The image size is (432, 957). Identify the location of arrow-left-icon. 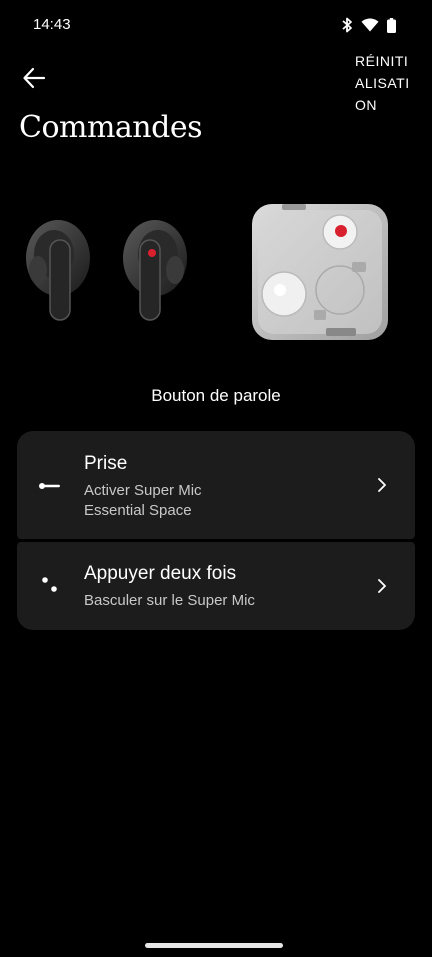
(34, 80).